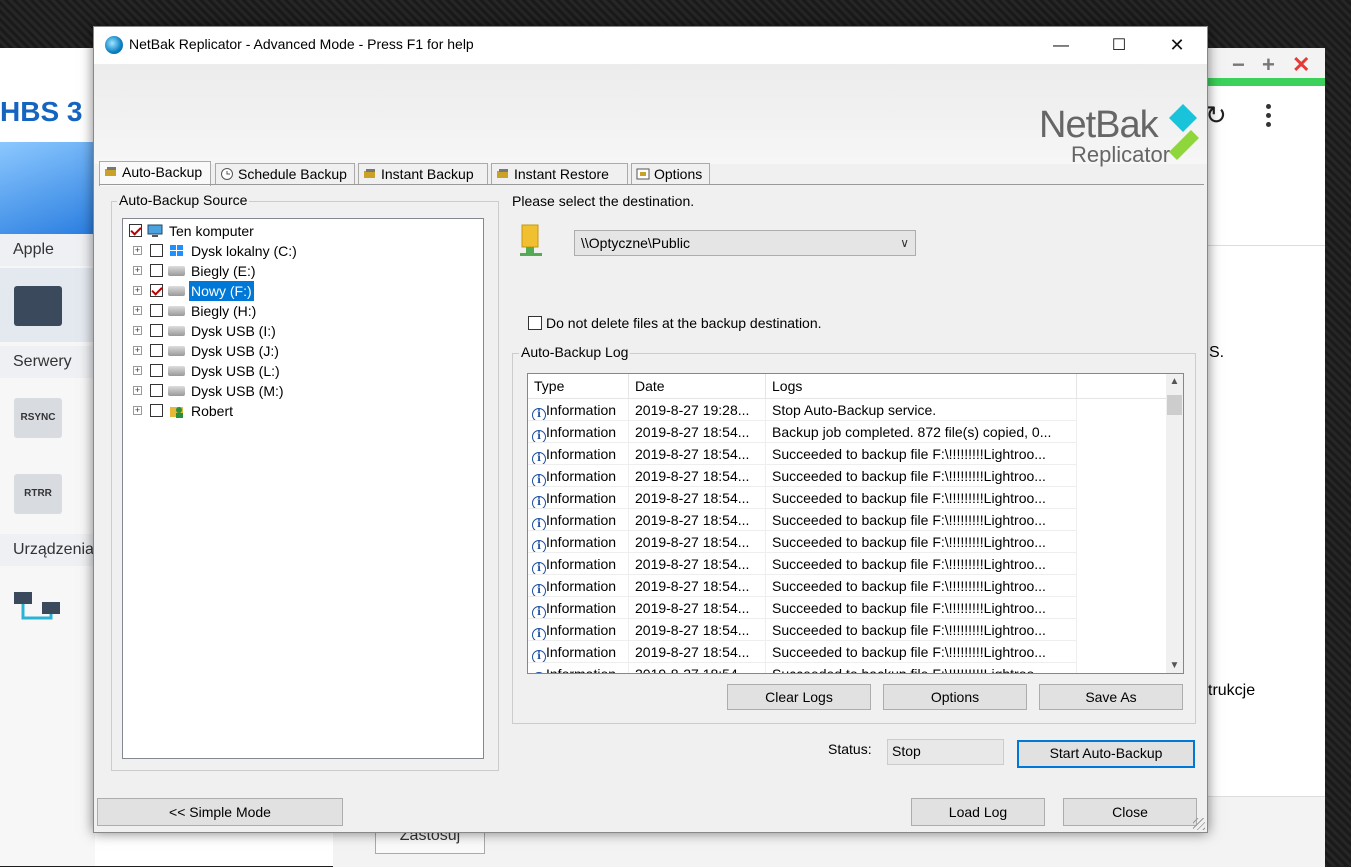 The image size is (1351, 867). What do you see at coordinates (1238, 65) in the screenshot?
I see `hbs-minimize-icon: −` at bounding box center [1238, 65].